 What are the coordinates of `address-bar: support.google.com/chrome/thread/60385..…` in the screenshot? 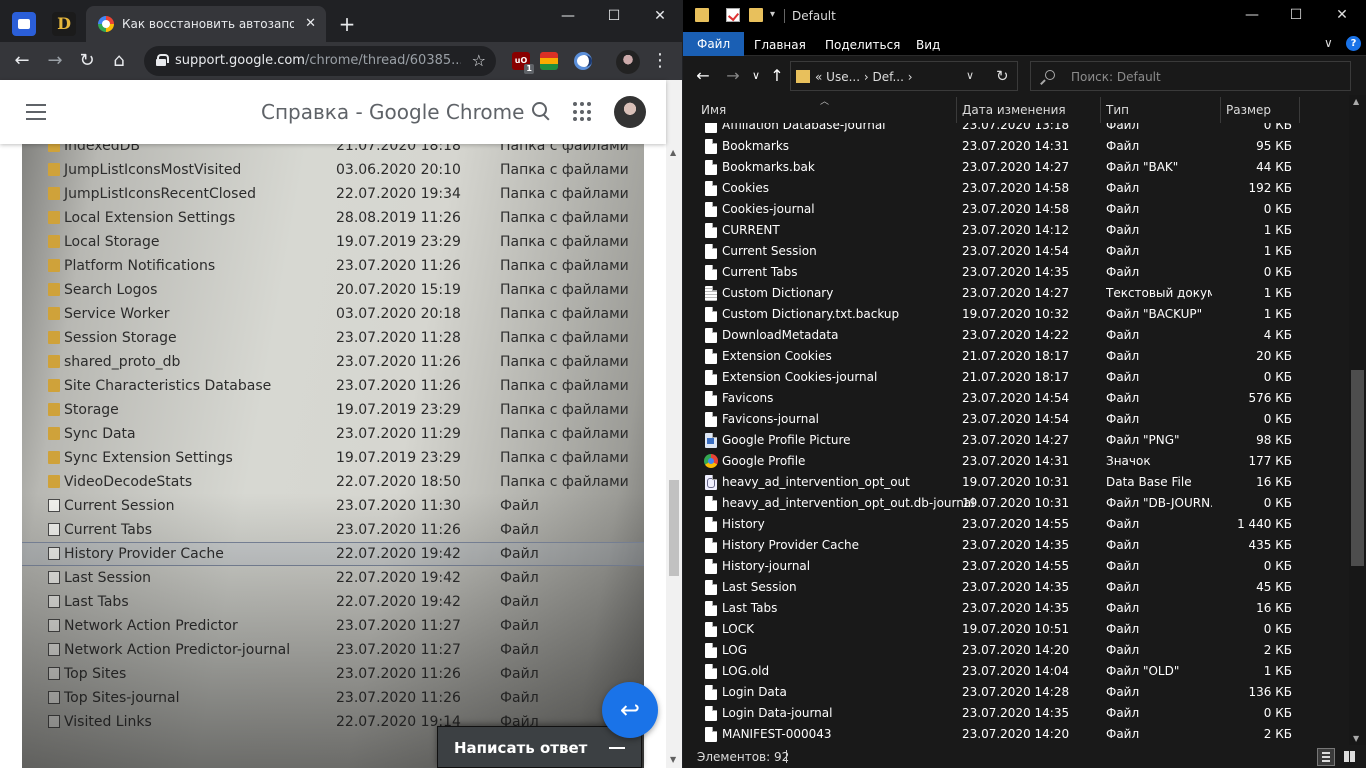 It's located at (320, 61).